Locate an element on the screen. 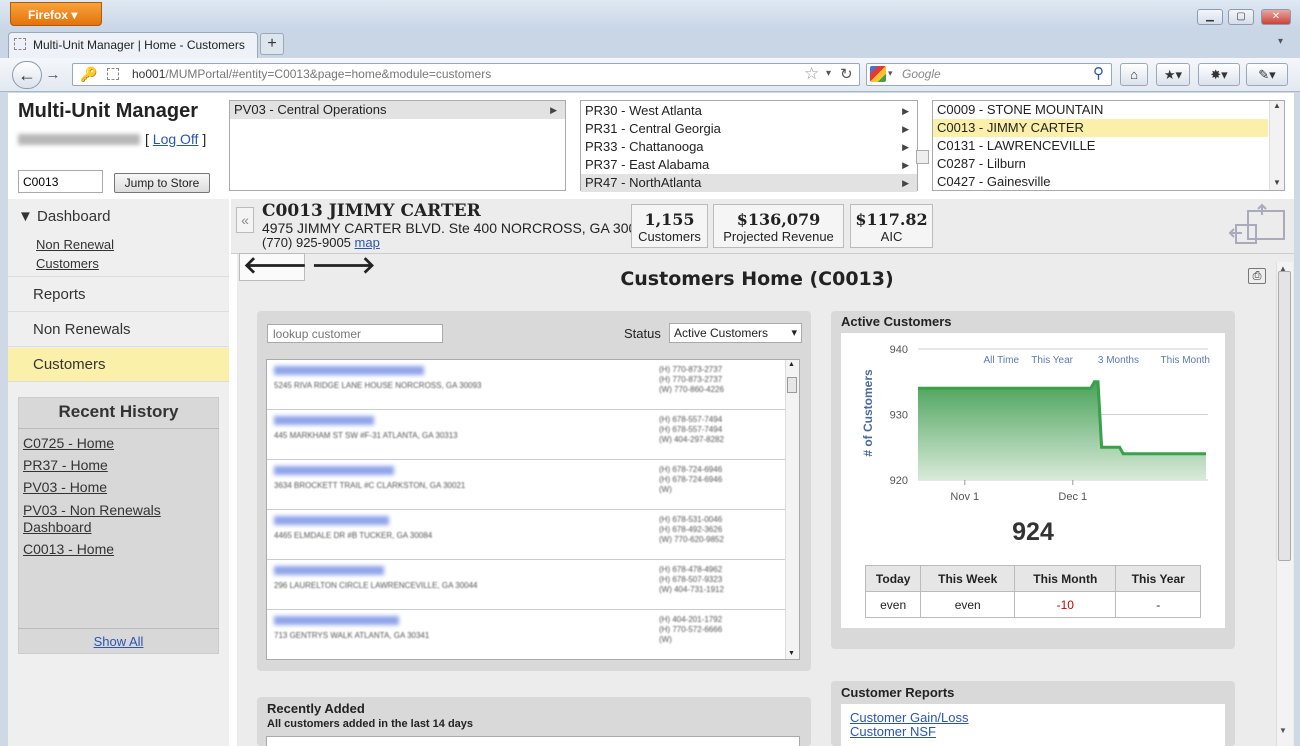 The image size is (1300, 746). minimize-button: ▁ is located at coordinates (1210, 17).